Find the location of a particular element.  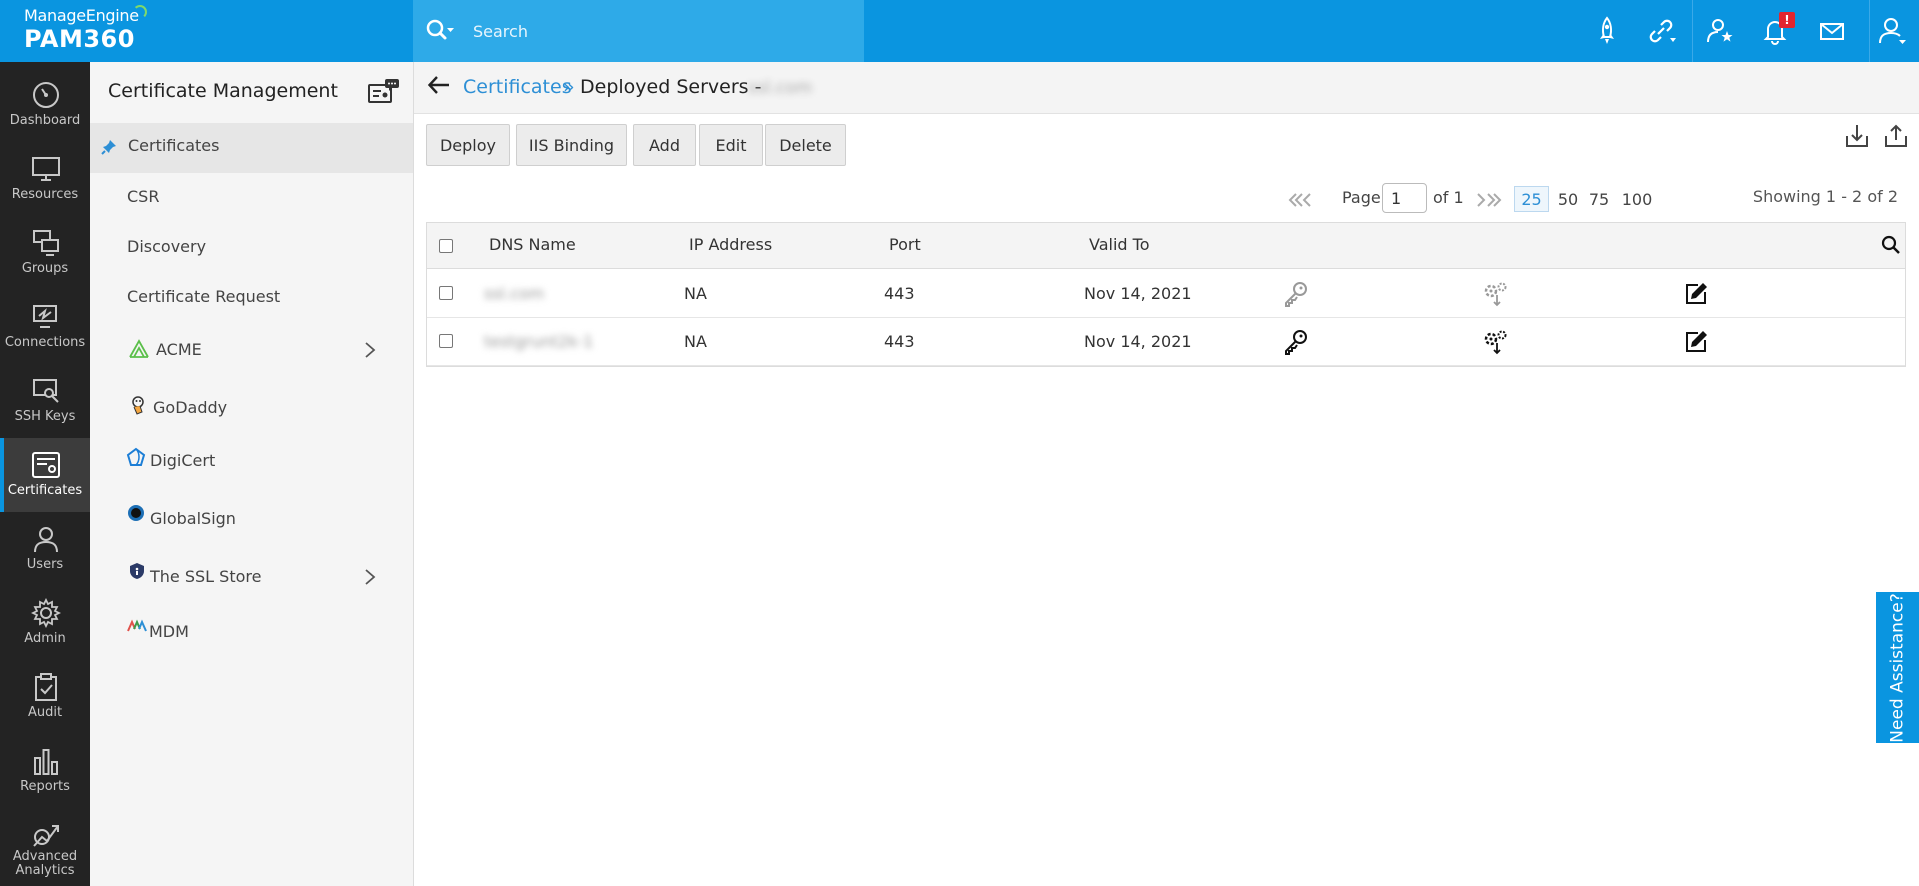

rail-label: Groups is located at coordinates (45, 268).